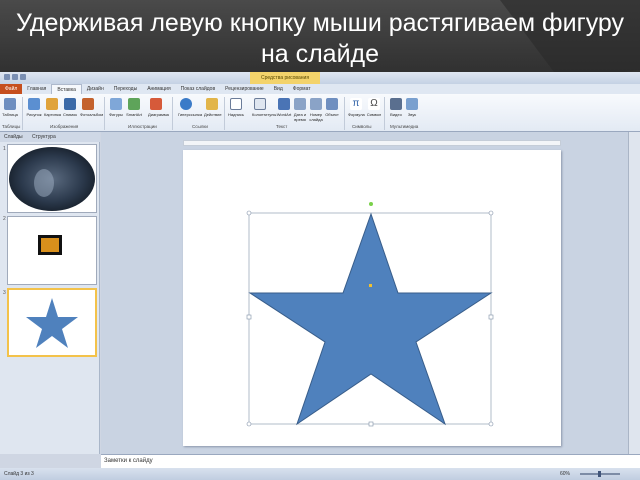  I want to click on slides-panel: Слайды Структура 1 2 3, so click(50, 293).